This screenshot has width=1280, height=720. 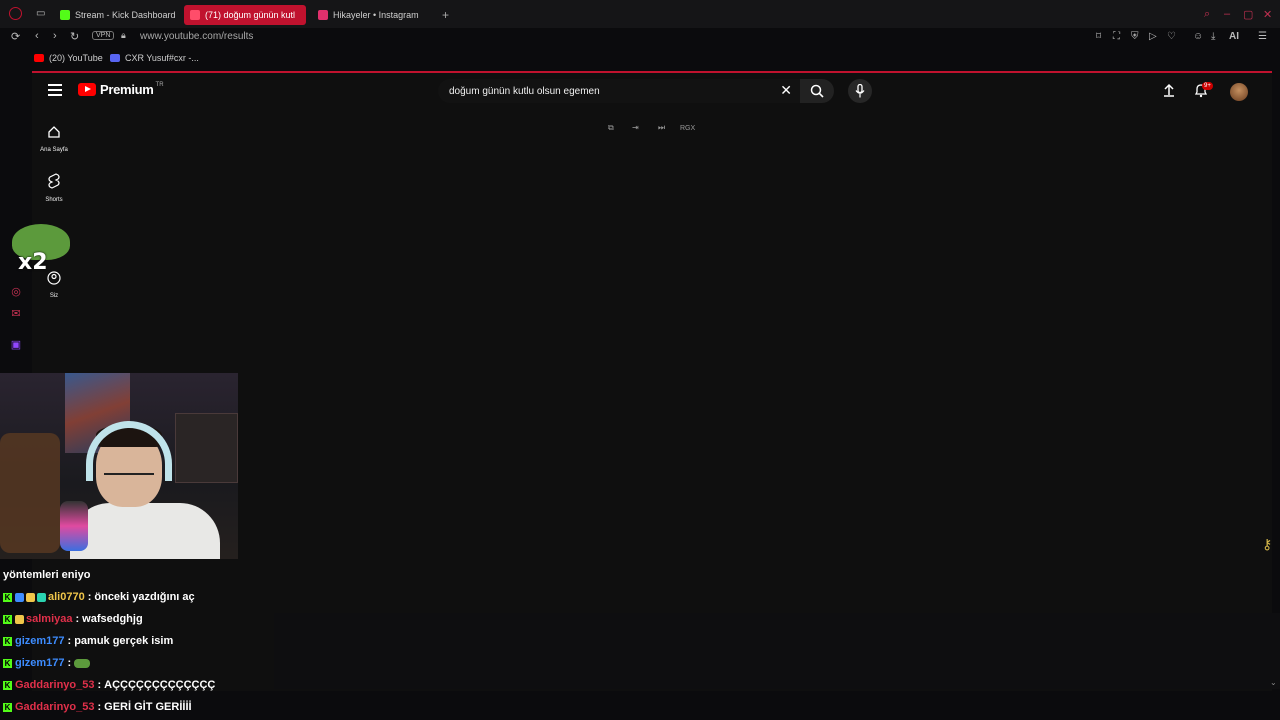 I want to click on sidebar-messenger-icon: ✉, so click(x=16, y=313).